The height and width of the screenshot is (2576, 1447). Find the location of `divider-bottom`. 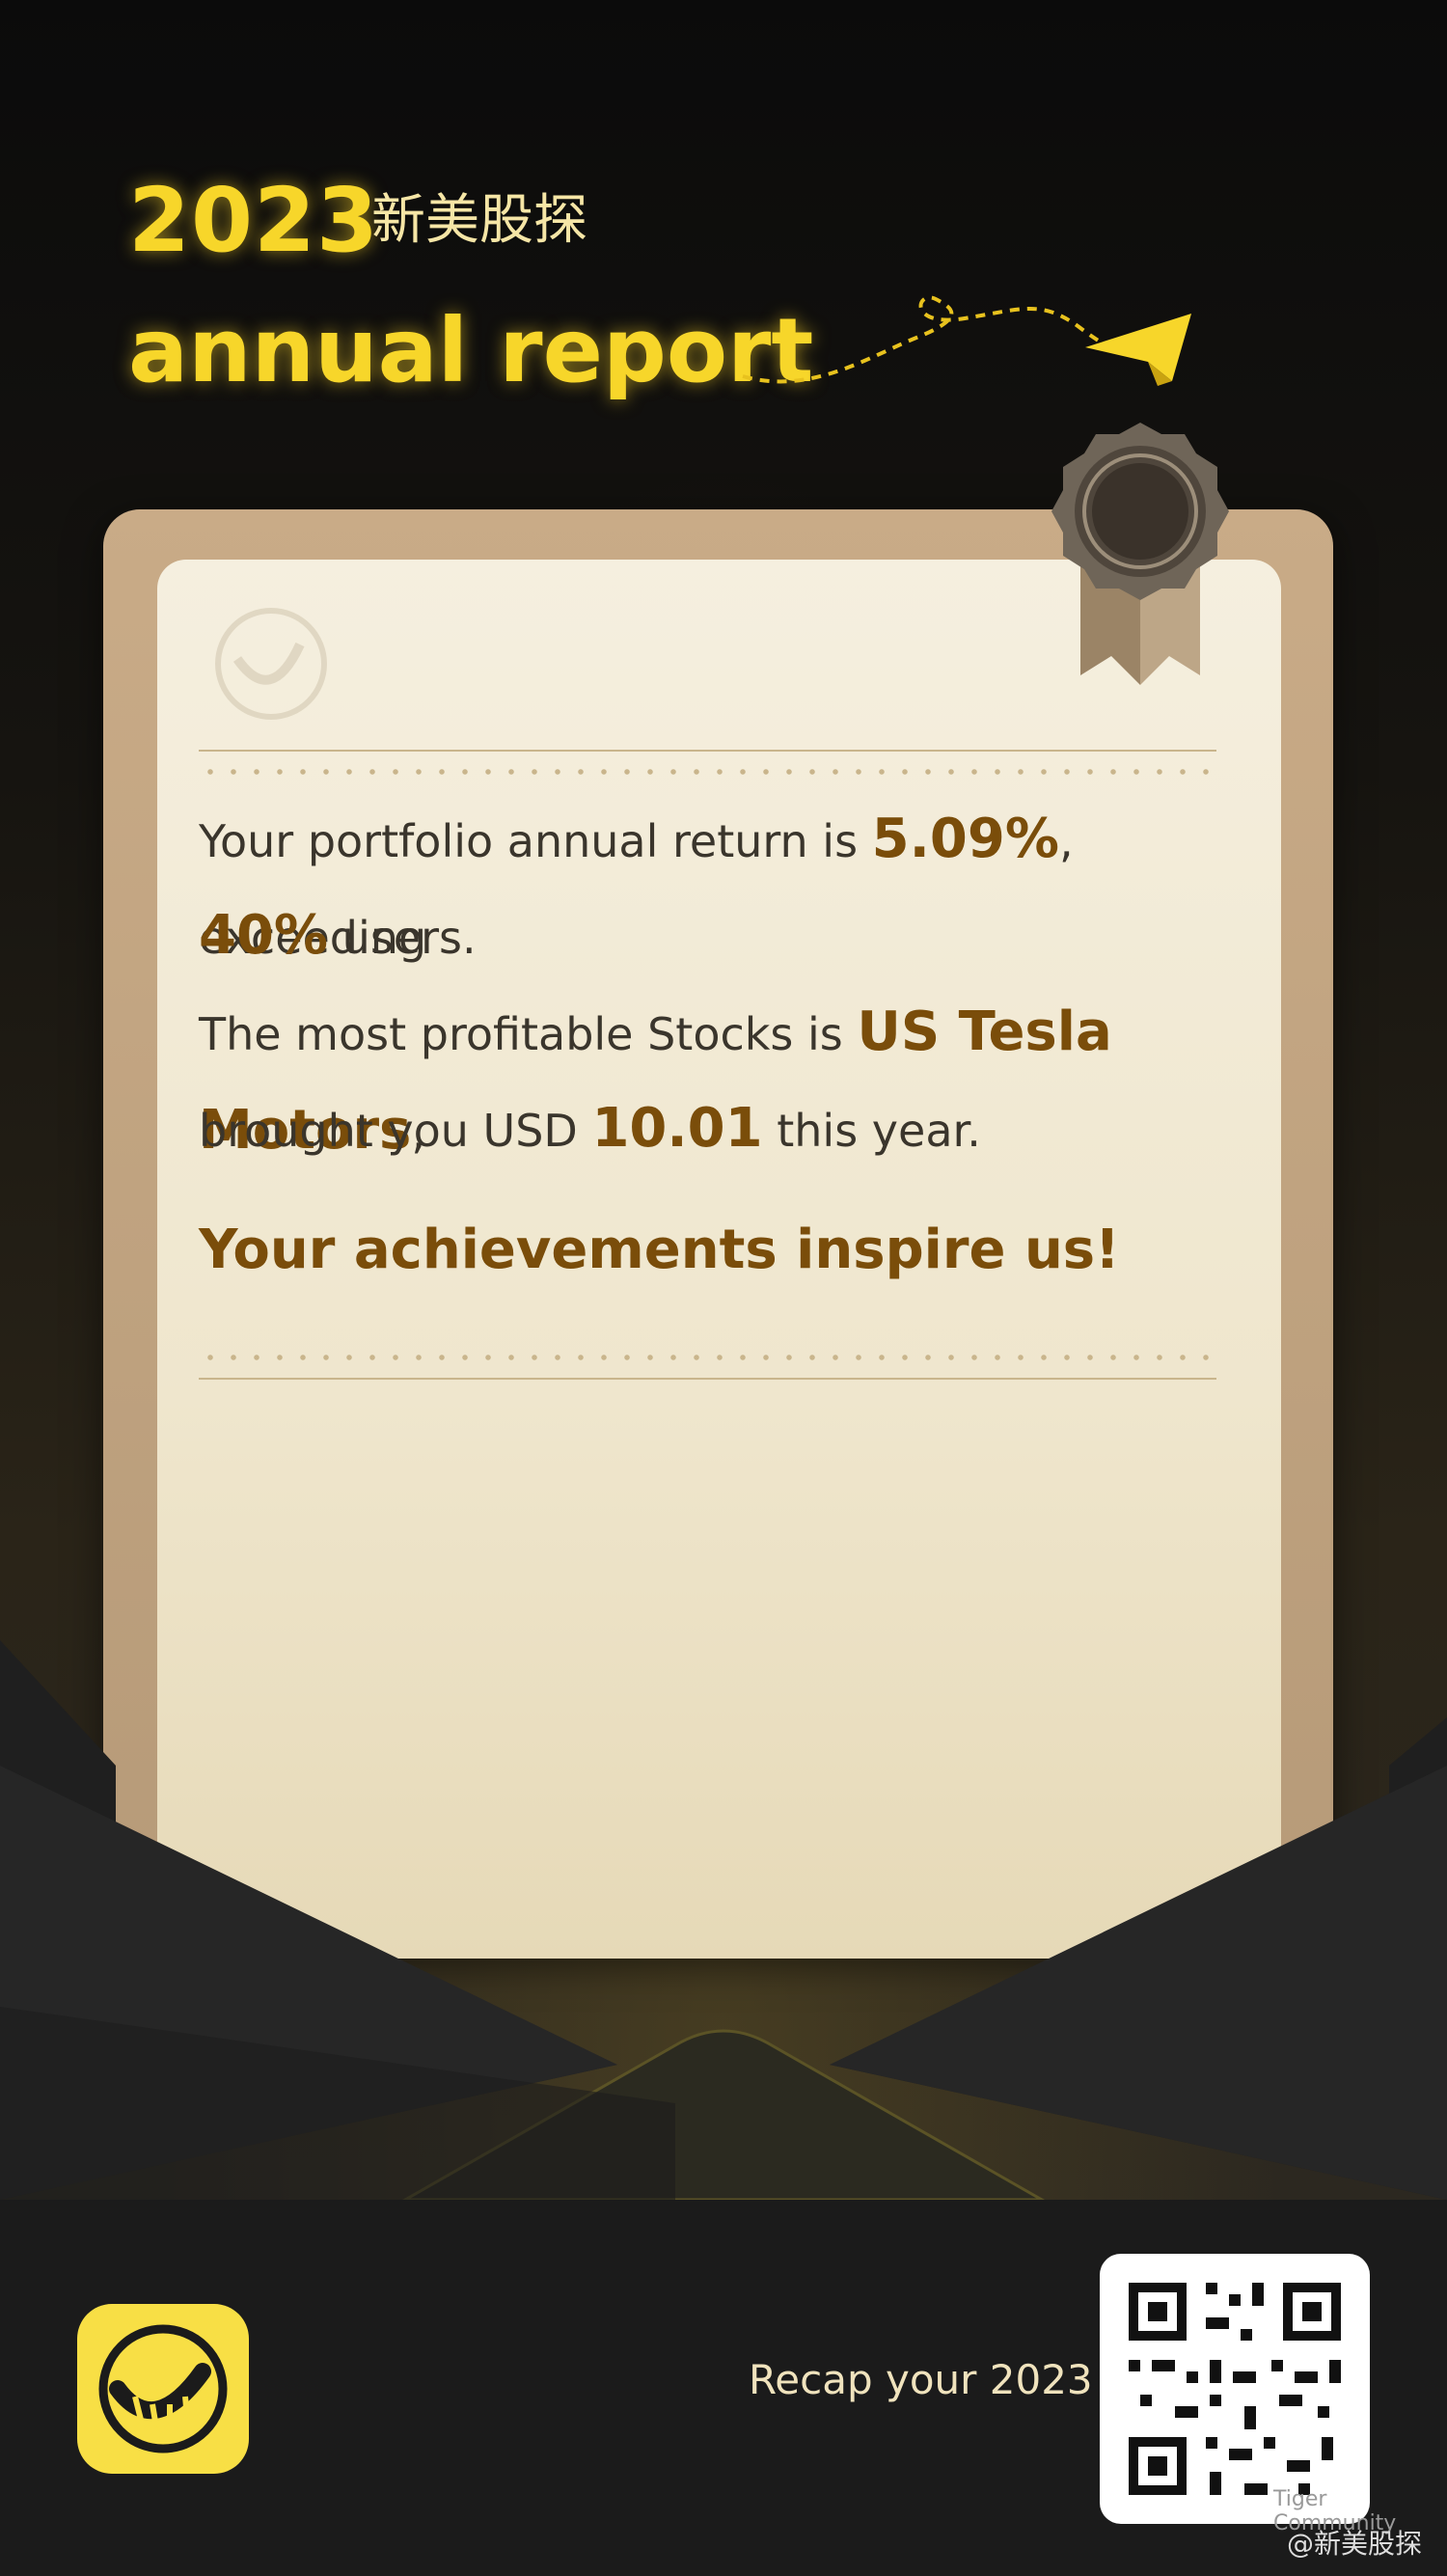

divider-bottom is located at coordinates (707, 1379).